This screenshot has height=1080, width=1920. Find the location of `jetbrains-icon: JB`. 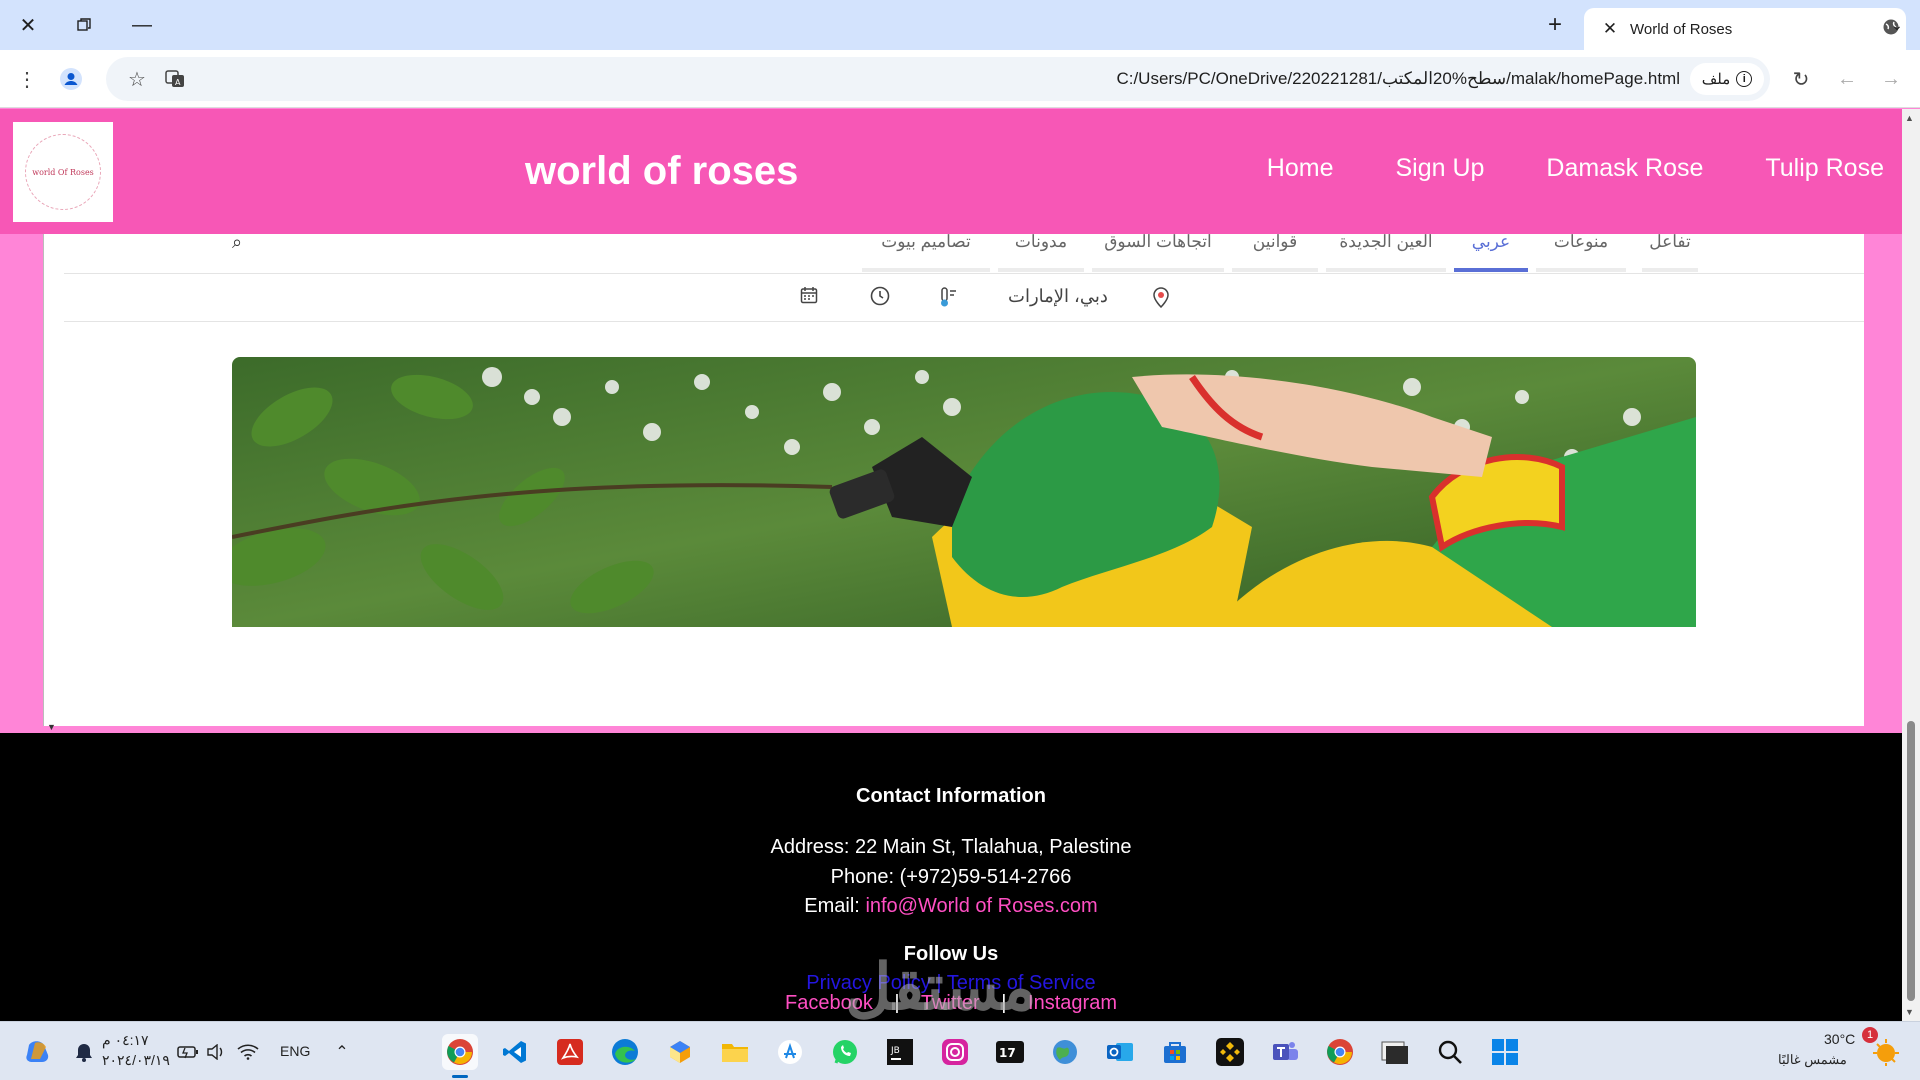

jetbrains-icon: JB is located at coordinates (900, 1052).